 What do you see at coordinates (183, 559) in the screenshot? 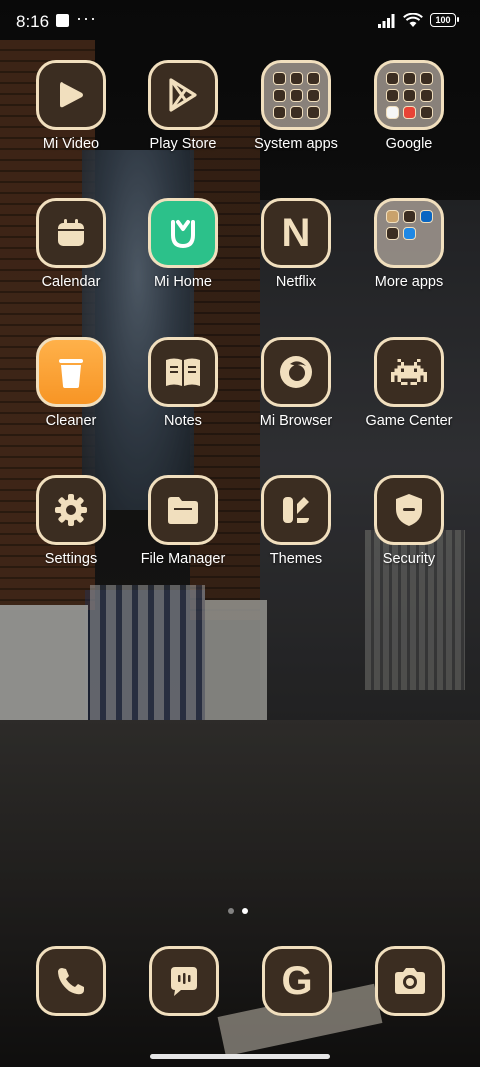
I see `app-label: File Manager` at bounding box center [183, 559].